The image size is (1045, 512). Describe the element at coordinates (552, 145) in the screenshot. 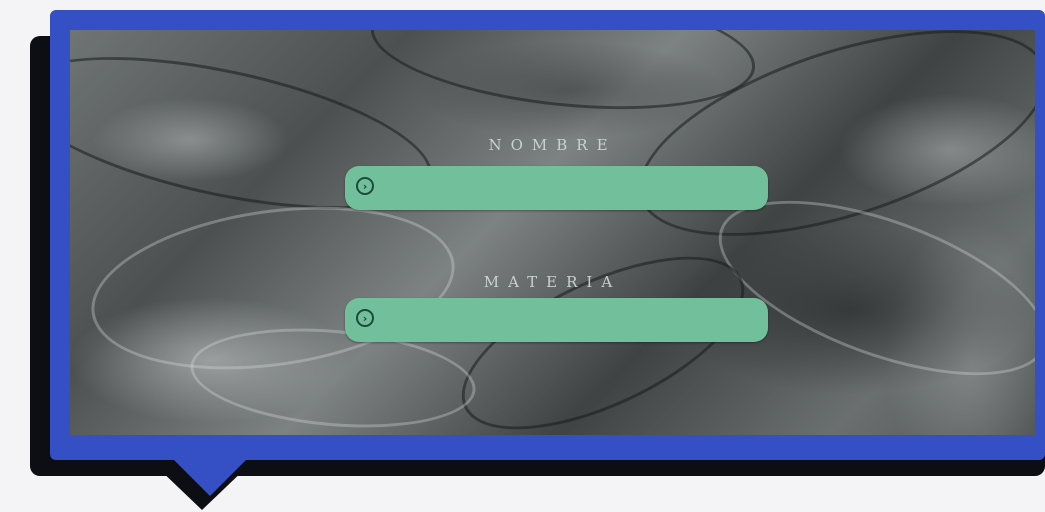

I see `nombre-label: NOMBRE` at that location.